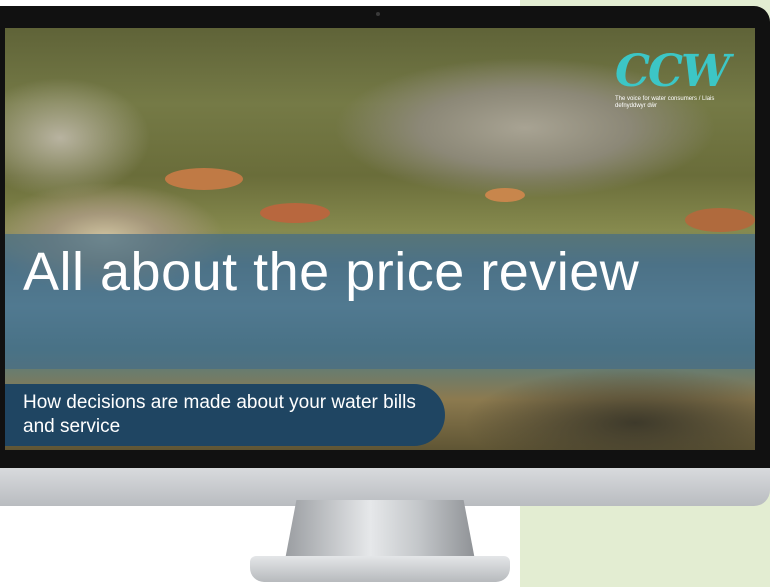  What do you see at coordinates (378, 14) in the screenshot?
I see `camera-icon` at bounding box center [378, 14].